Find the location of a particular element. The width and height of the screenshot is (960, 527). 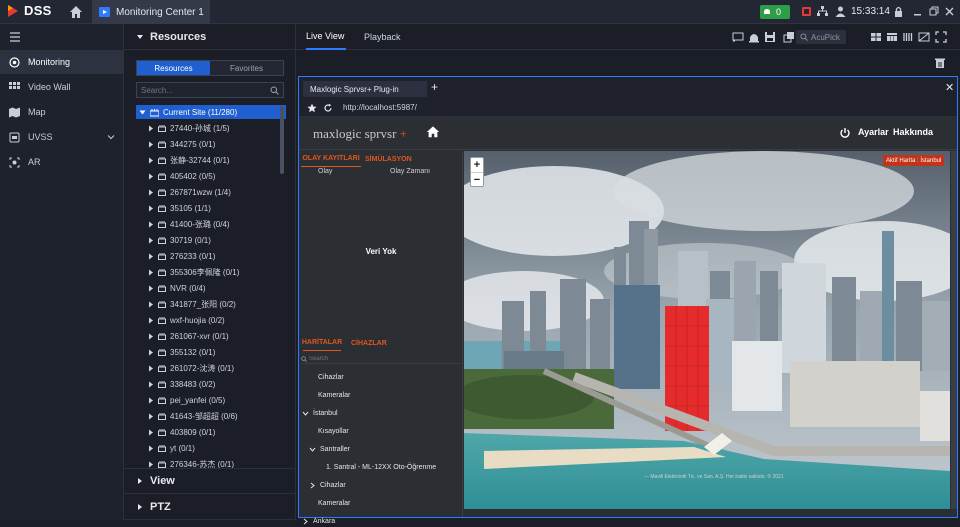

layout-strip-icon is located at coordinates (908, 37).